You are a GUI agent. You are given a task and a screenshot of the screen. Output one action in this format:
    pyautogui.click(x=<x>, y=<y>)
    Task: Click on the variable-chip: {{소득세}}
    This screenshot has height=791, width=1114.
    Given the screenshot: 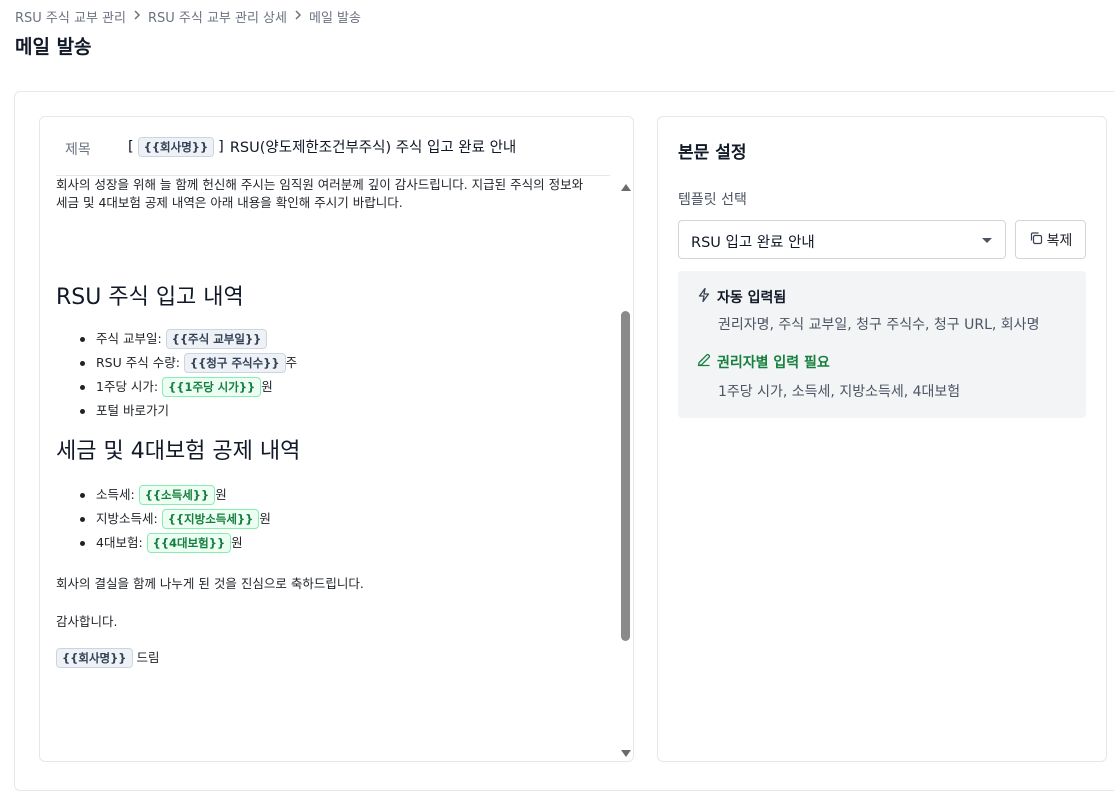 What is the action you would take?
    pyautogui.click(x=177, y=495)
    